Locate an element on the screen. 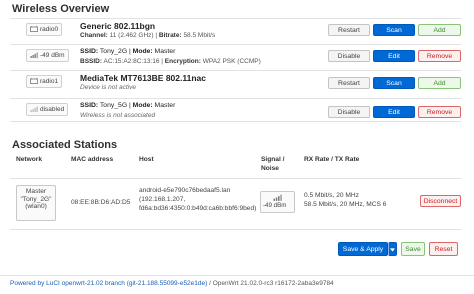 Image resolution: width=474 pixels, height=294 pixels. save-and-apply-button: Save & Apply is located at coordinates (363, 249).